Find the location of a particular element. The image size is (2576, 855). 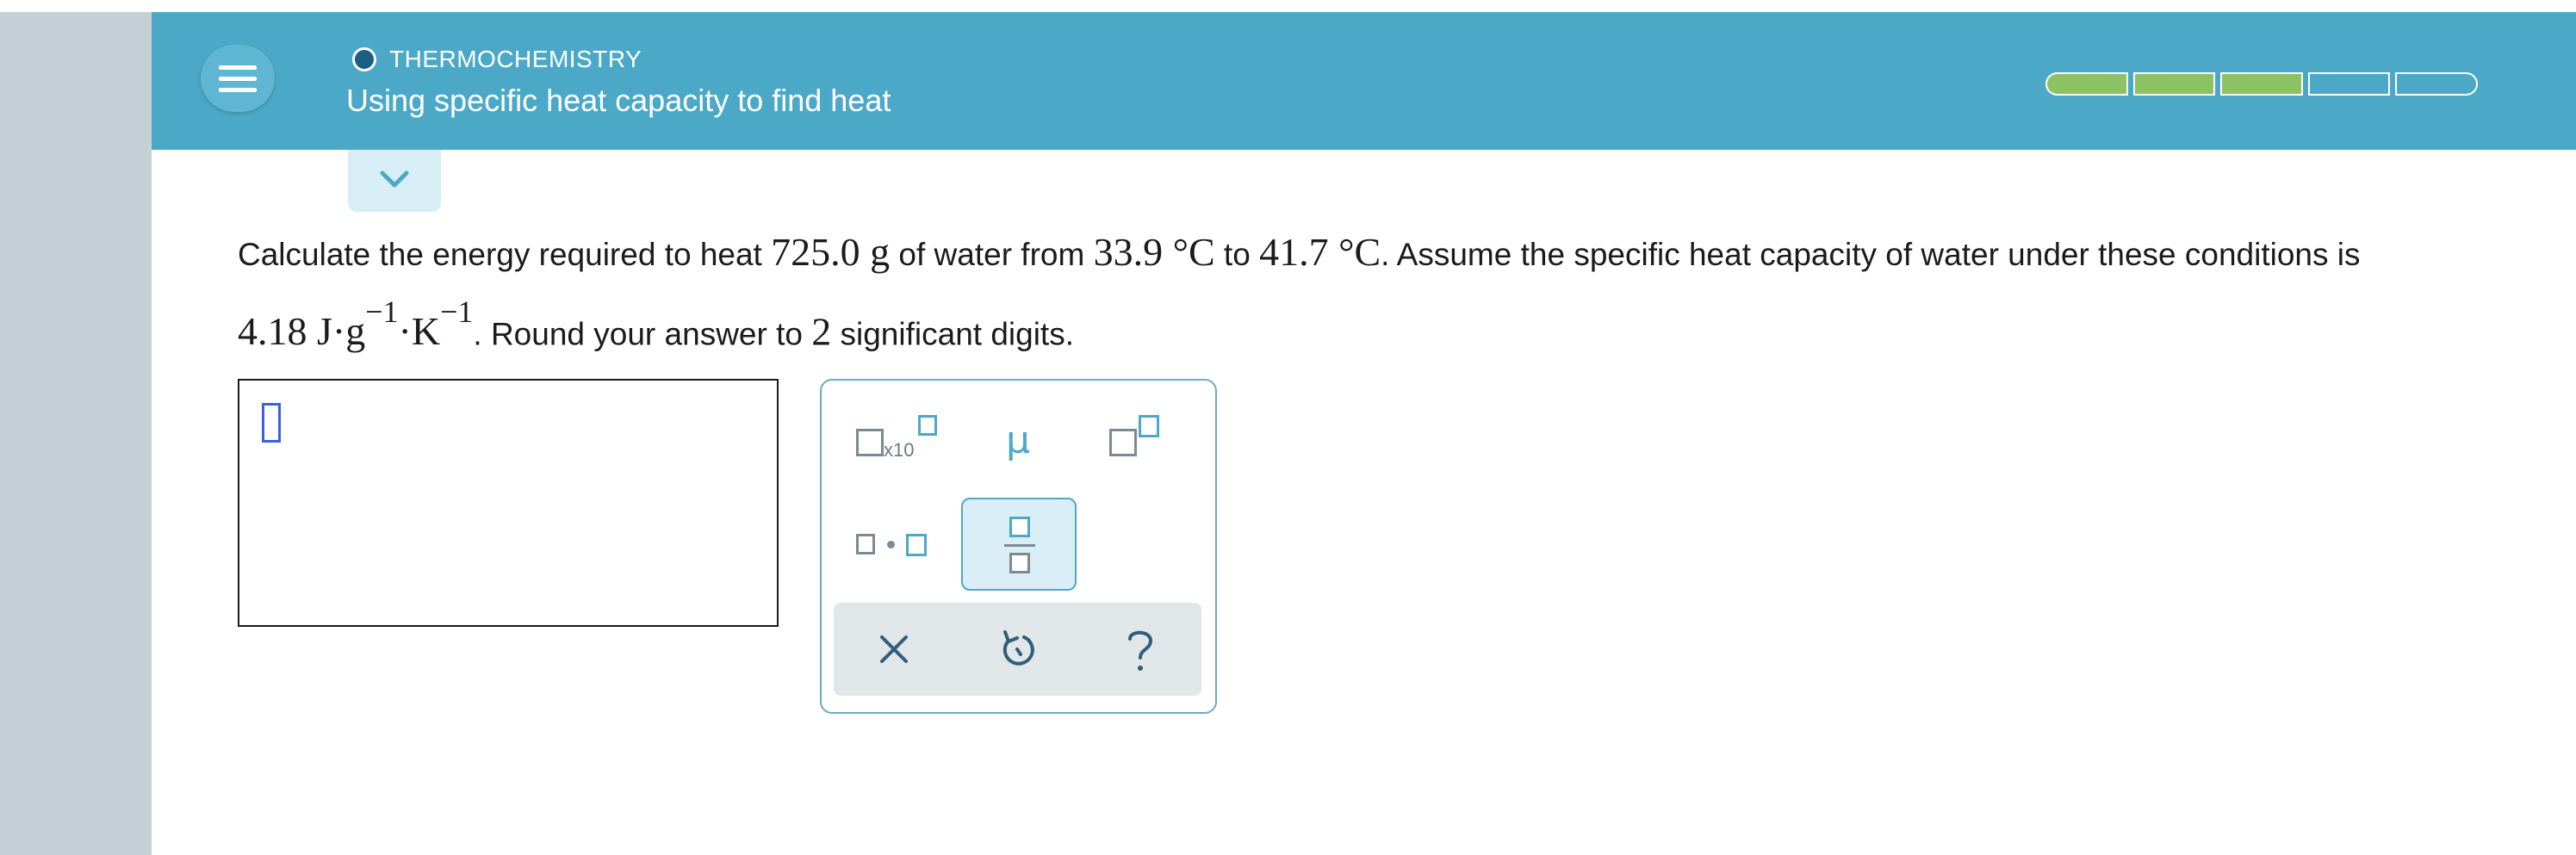

palette-footer is located at coordinates (1018, 650).